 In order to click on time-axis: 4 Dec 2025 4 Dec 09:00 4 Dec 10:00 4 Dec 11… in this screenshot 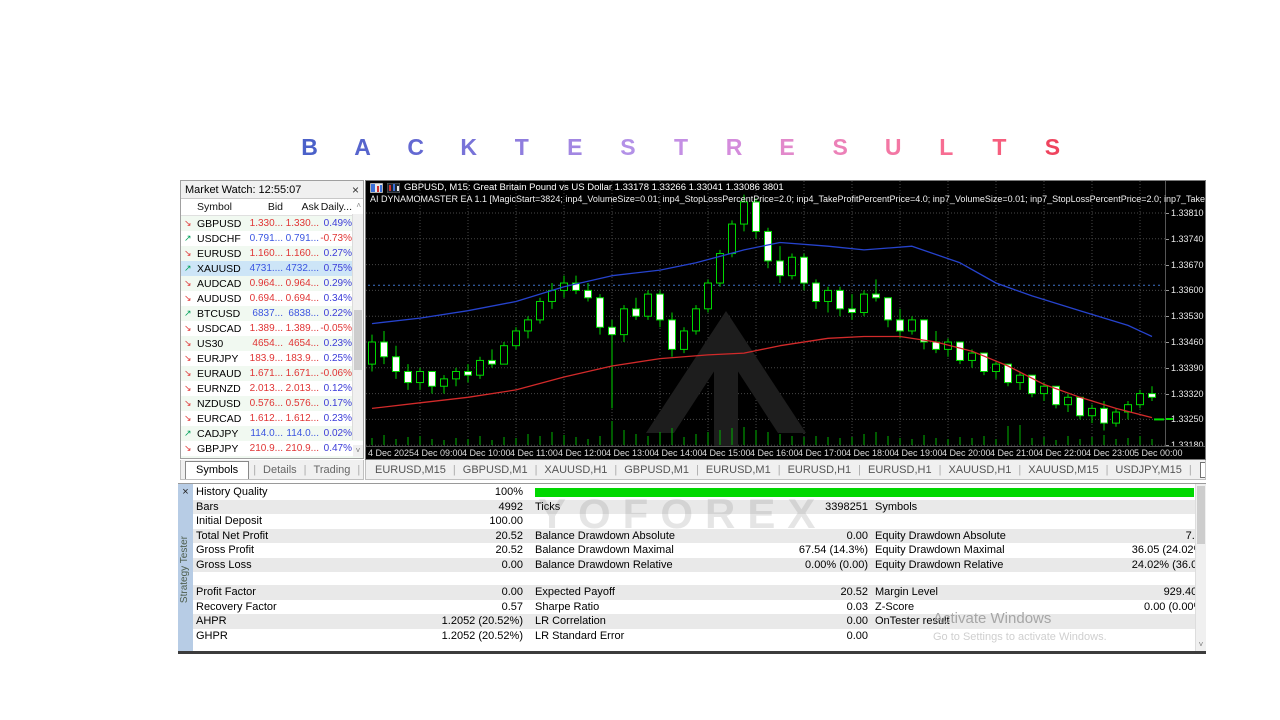, I will do `click(785, 452)`.